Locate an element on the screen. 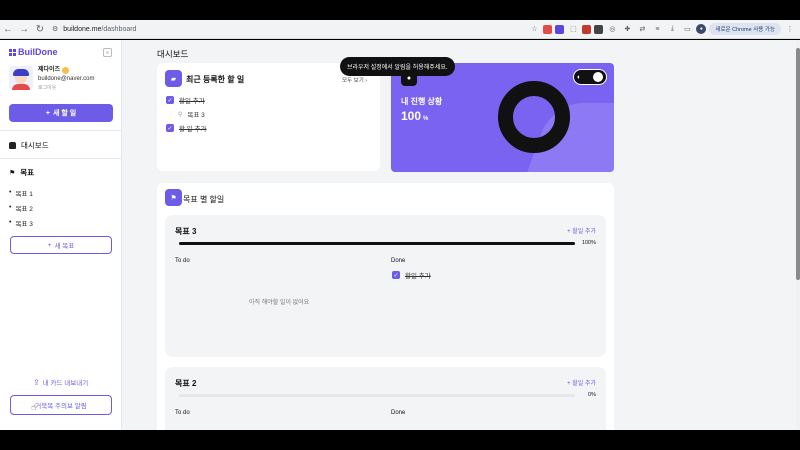  download-icon: ⤓ is located at coordinates (672, 29).